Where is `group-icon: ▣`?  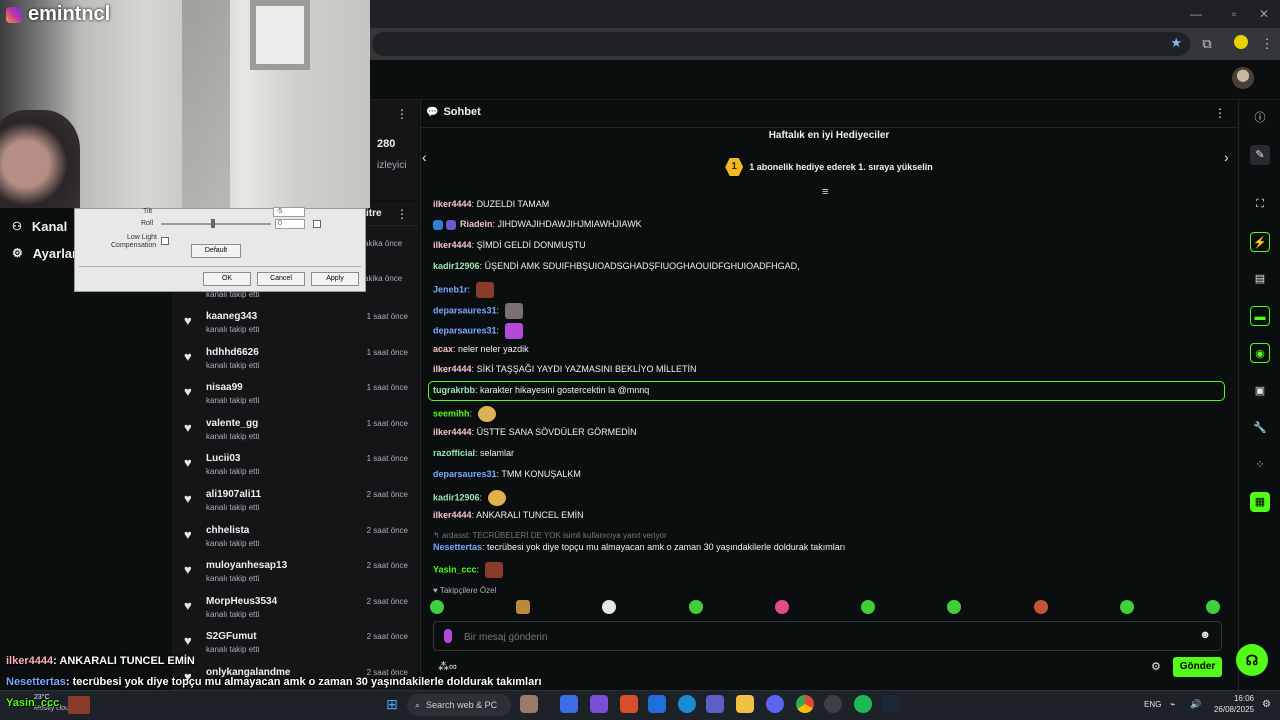
group-icon: ▣ is located at coordinates (1260, 391).